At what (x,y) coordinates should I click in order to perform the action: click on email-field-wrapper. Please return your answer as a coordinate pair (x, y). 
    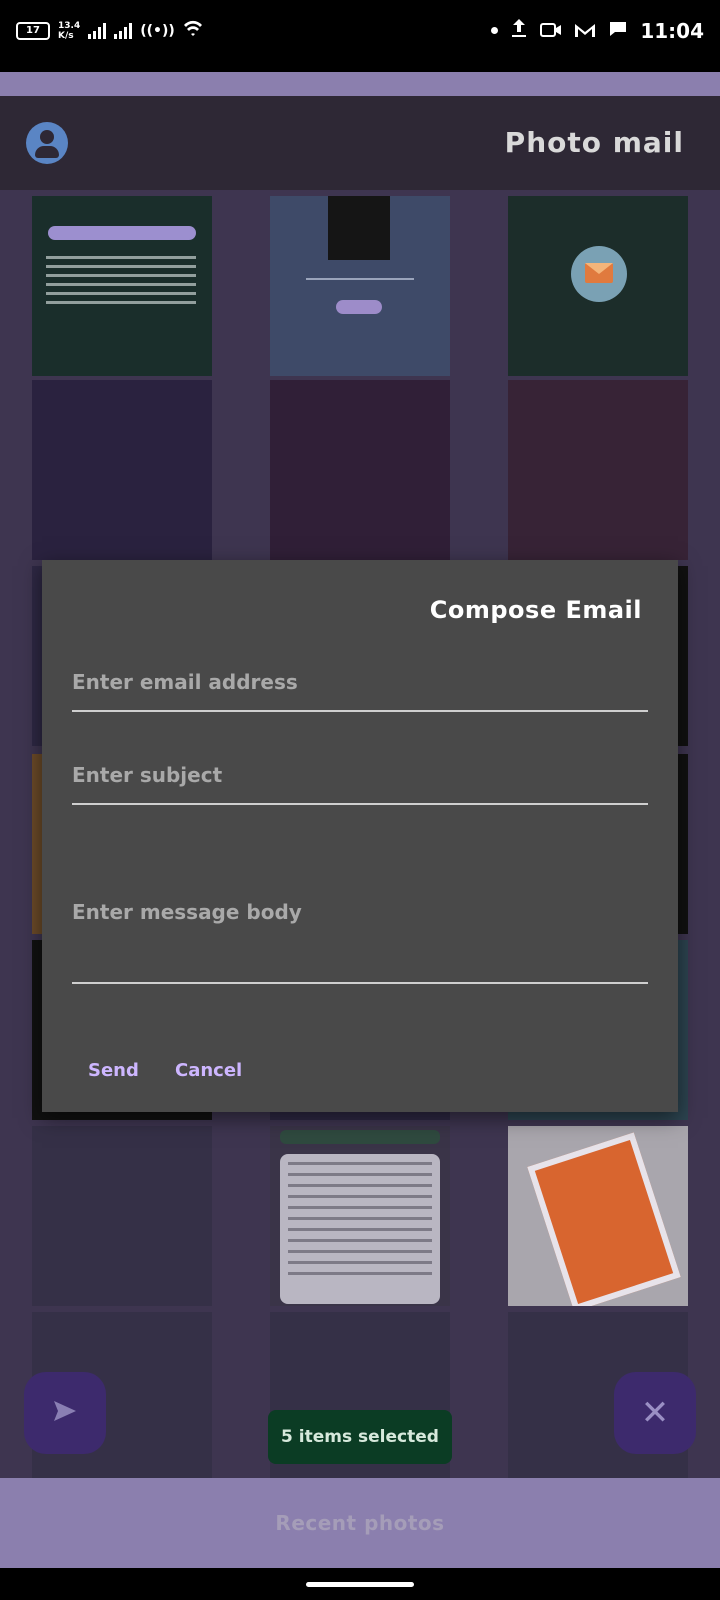
    Looking at the image, I should click on (360, 691).